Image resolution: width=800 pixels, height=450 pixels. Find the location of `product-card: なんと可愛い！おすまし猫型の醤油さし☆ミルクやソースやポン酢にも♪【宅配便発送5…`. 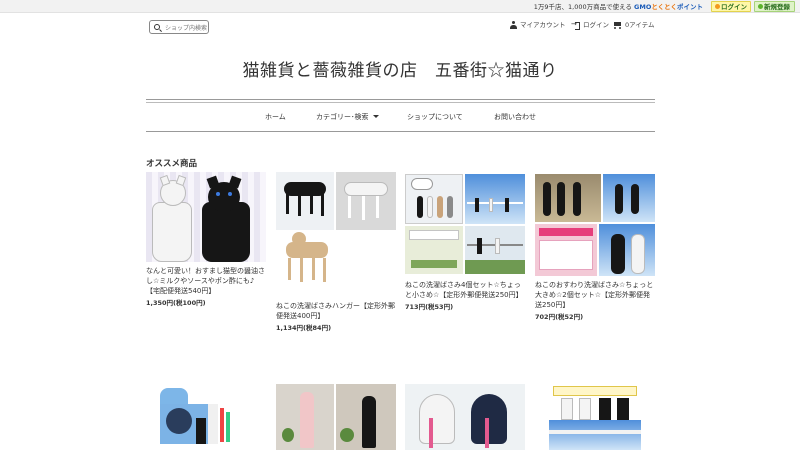

product-card: なんと可愛い！おすまし猫型の醤油さし☆ミルクやソースやポン酢にも♪【宅配便発送5… is located at coordinates (206, 239).